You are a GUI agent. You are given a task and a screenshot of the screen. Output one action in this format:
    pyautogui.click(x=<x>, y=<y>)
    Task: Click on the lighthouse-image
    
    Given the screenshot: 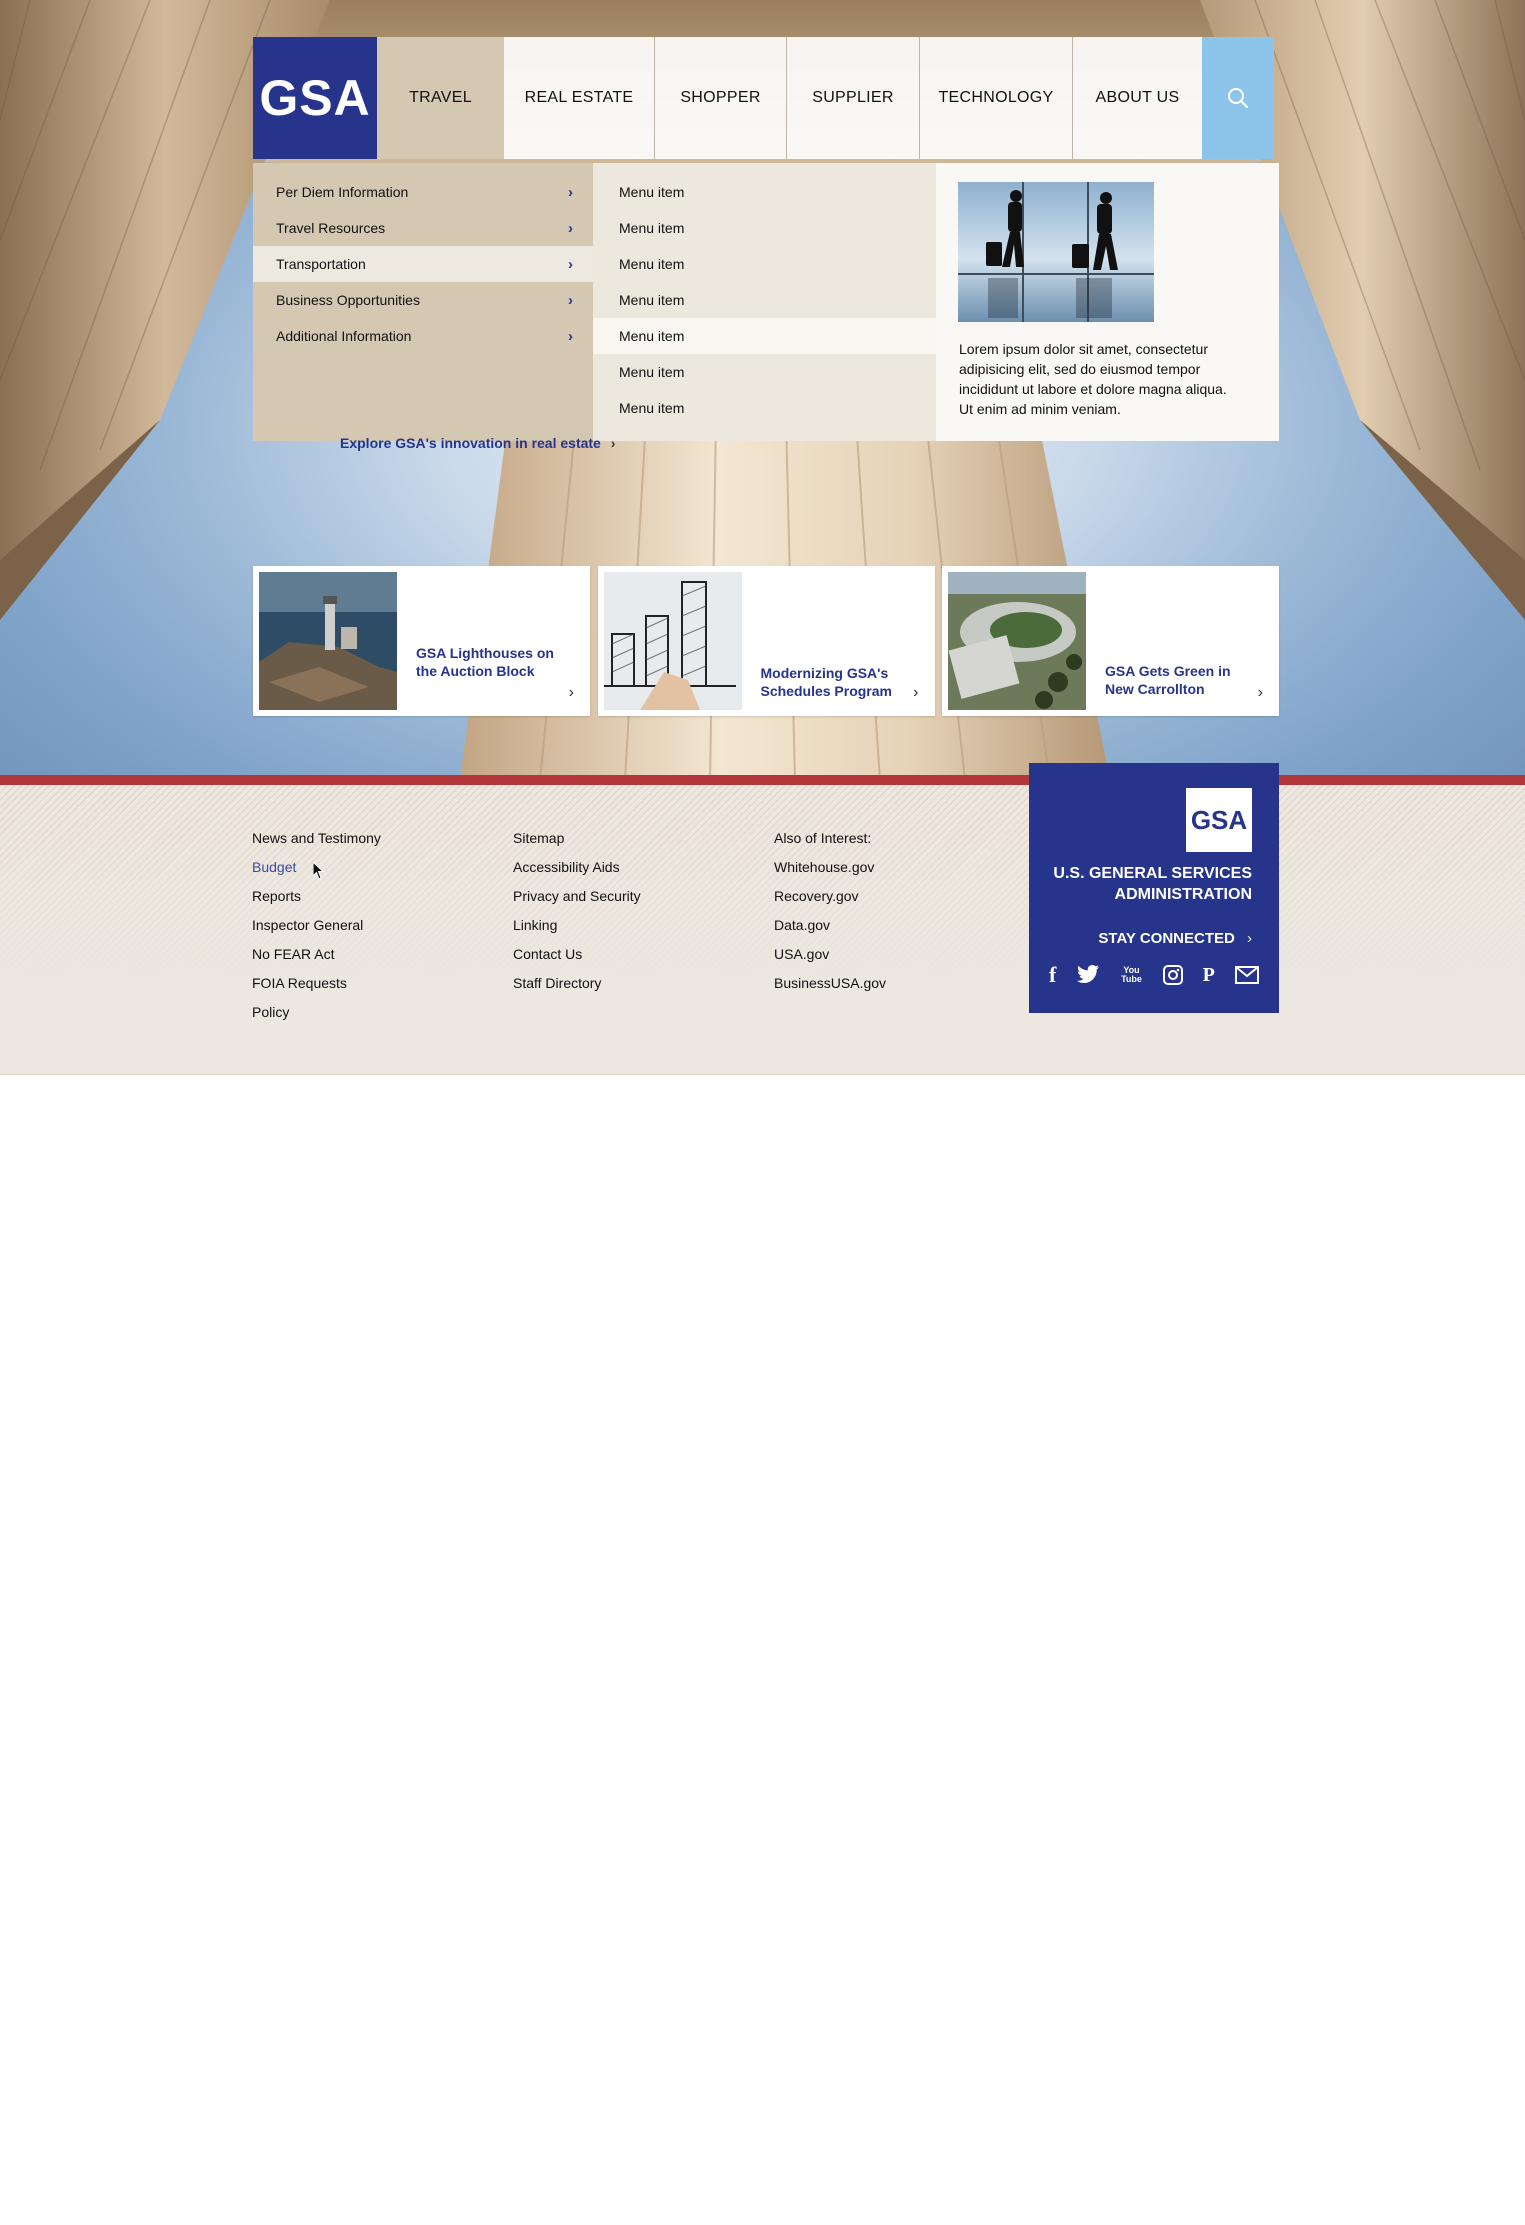 What is the action you would take?
    pyautogui.click(x=328, y=641)
    